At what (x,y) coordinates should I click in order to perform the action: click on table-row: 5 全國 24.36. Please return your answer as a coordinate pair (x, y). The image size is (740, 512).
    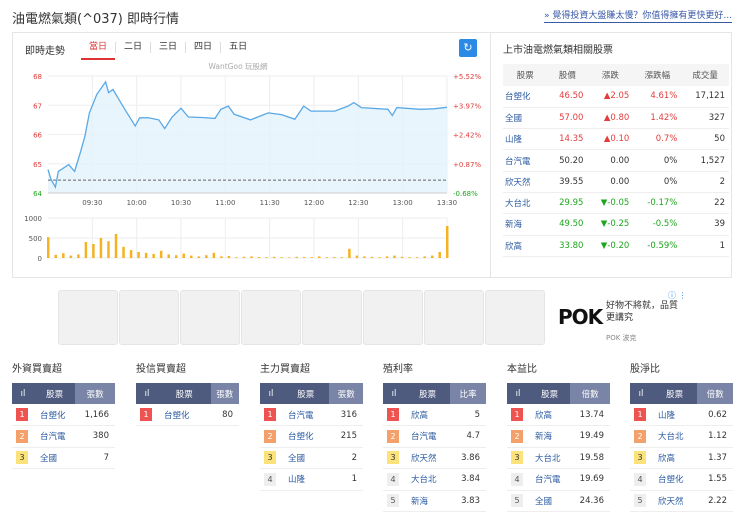
    Looking at the image, I should click on (558, 501).